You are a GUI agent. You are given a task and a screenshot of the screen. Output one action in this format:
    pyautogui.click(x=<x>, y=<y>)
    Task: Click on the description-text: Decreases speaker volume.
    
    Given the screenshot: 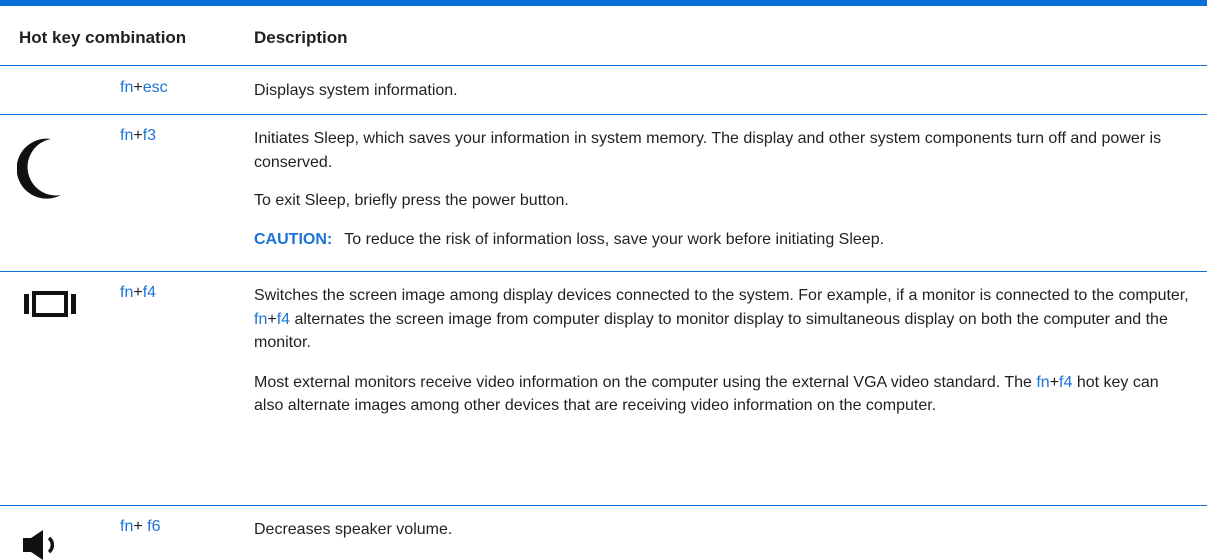 What is the action you would take?
    pyautogui.click(x=353, y=529)
    